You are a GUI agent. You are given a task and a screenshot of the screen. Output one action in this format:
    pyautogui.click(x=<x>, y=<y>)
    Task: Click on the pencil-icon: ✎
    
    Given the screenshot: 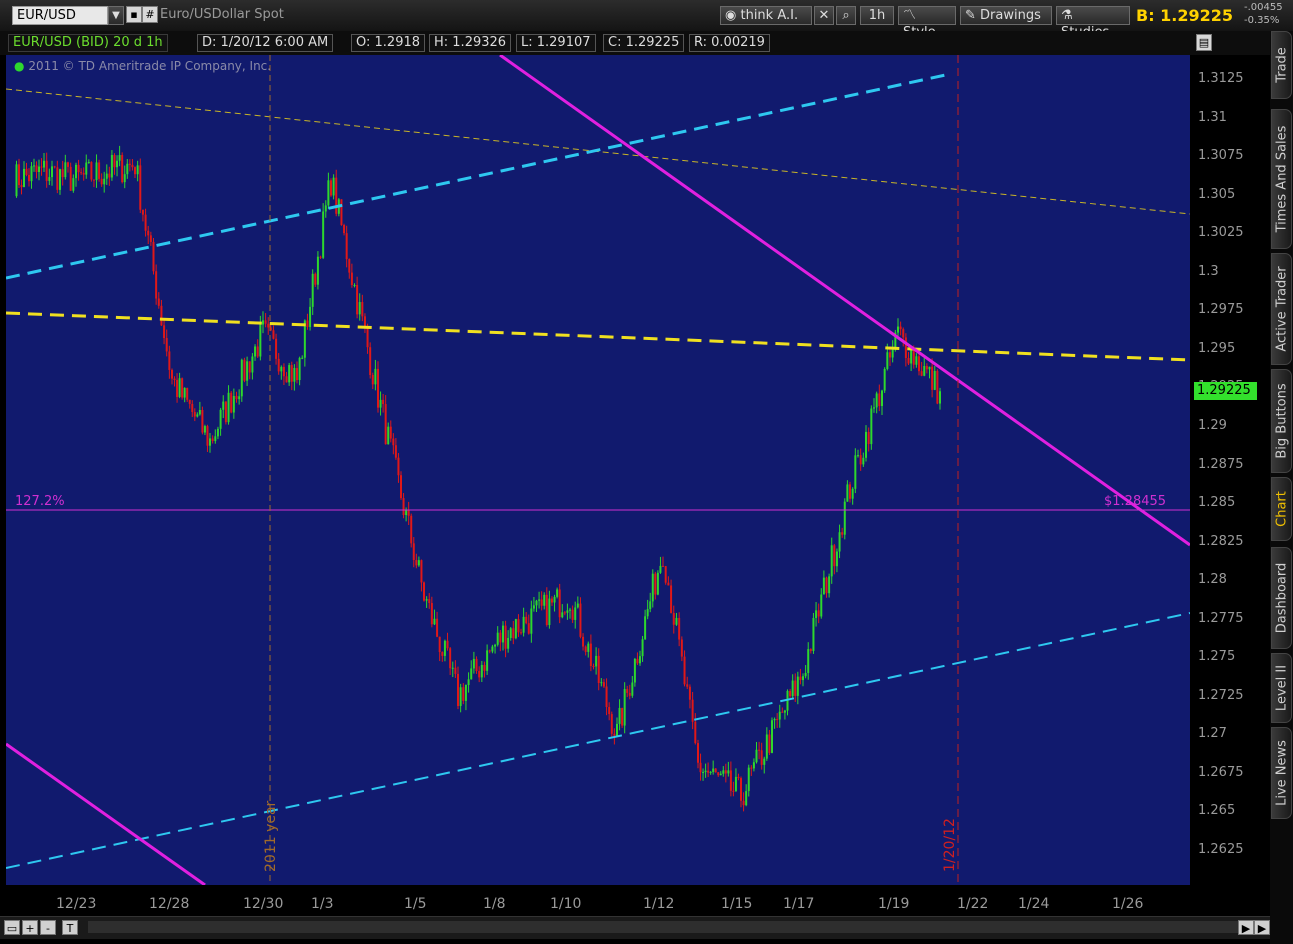 What is the action you would take?
    pyautogui.click(x=970, y=15)
    